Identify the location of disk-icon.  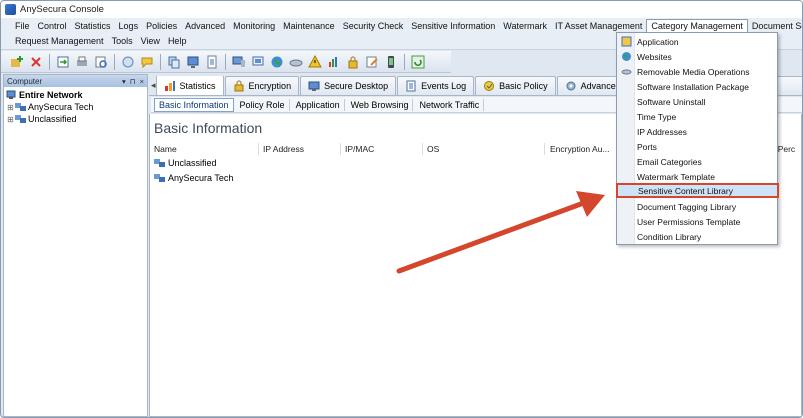
(296, 62).